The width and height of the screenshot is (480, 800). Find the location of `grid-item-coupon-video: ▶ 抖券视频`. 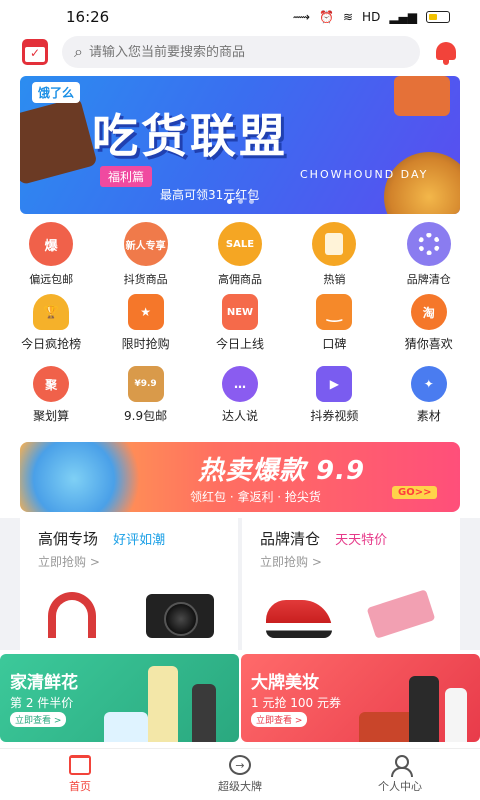

grid-item-coupon-video: ▶ 抖券视频 is located at coordinates (334, 402).